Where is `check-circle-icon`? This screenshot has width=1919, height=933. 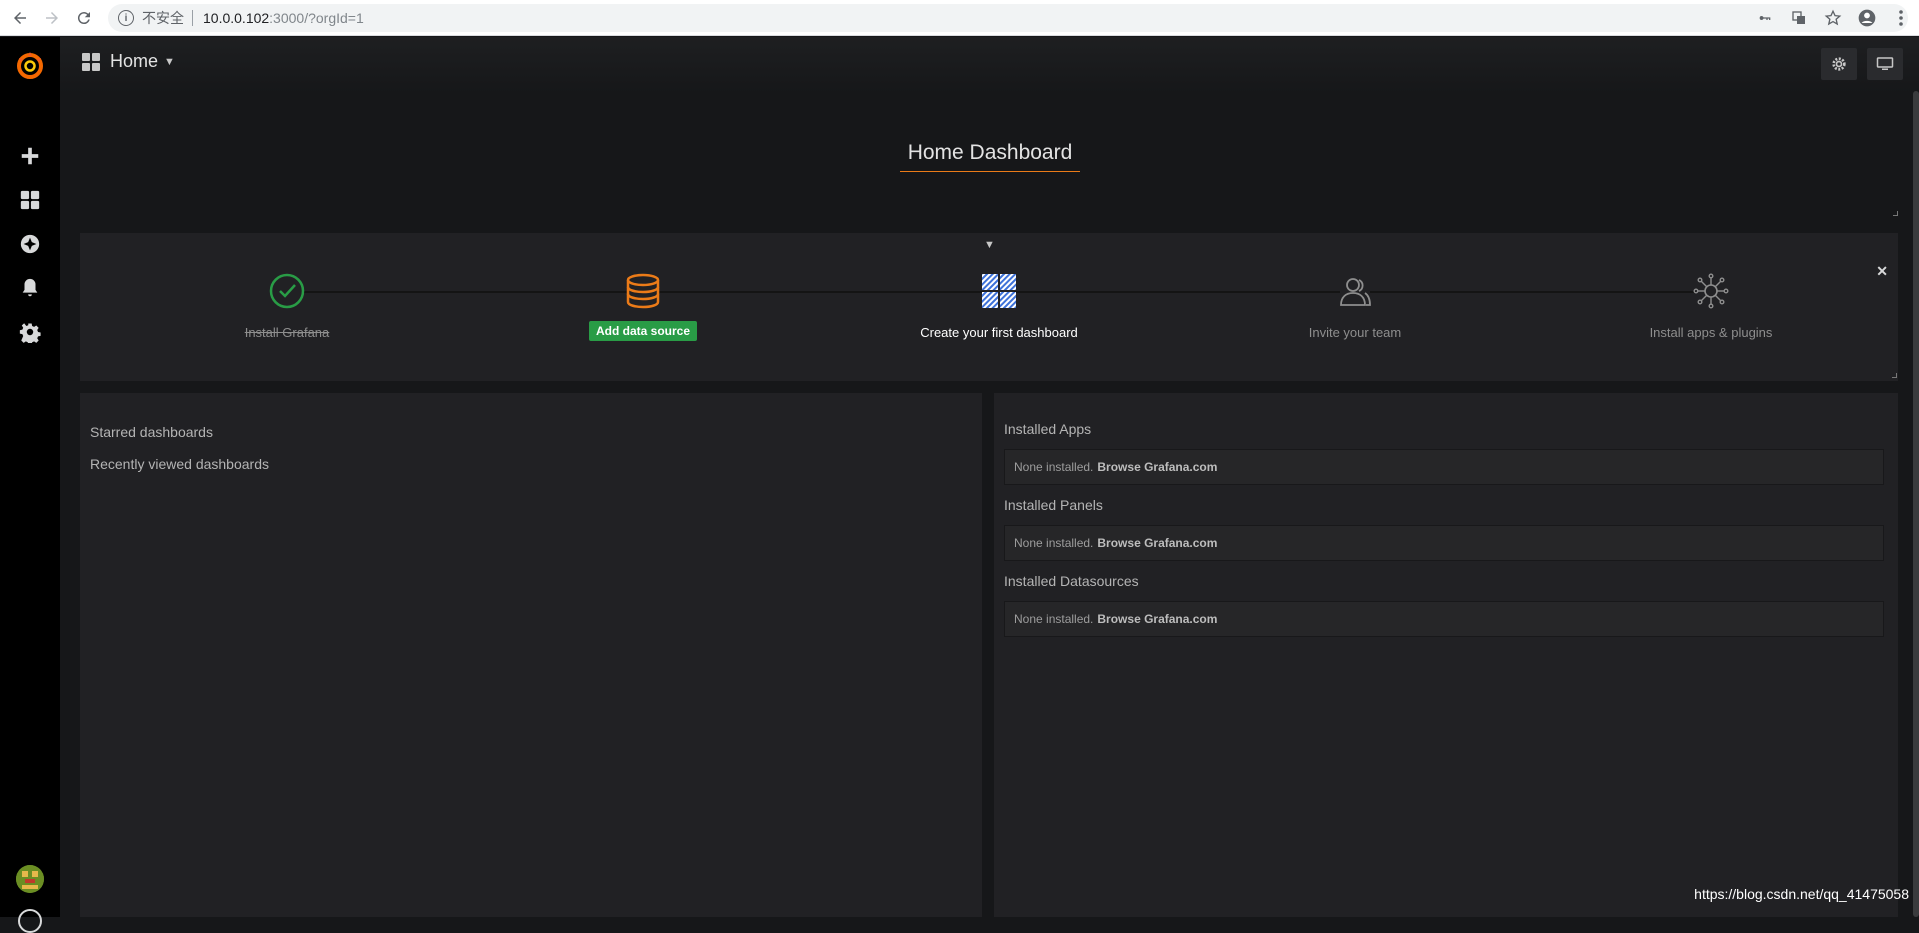 check-circle-icon is located at coordinates (287, 291).